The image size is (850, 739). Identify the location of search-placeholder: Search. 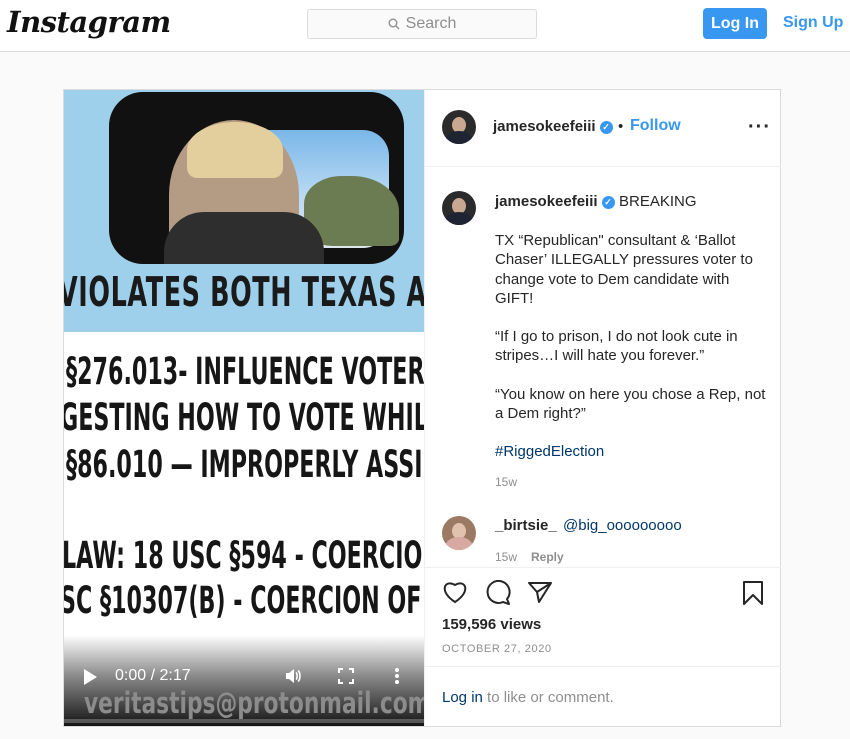
(431, 23).